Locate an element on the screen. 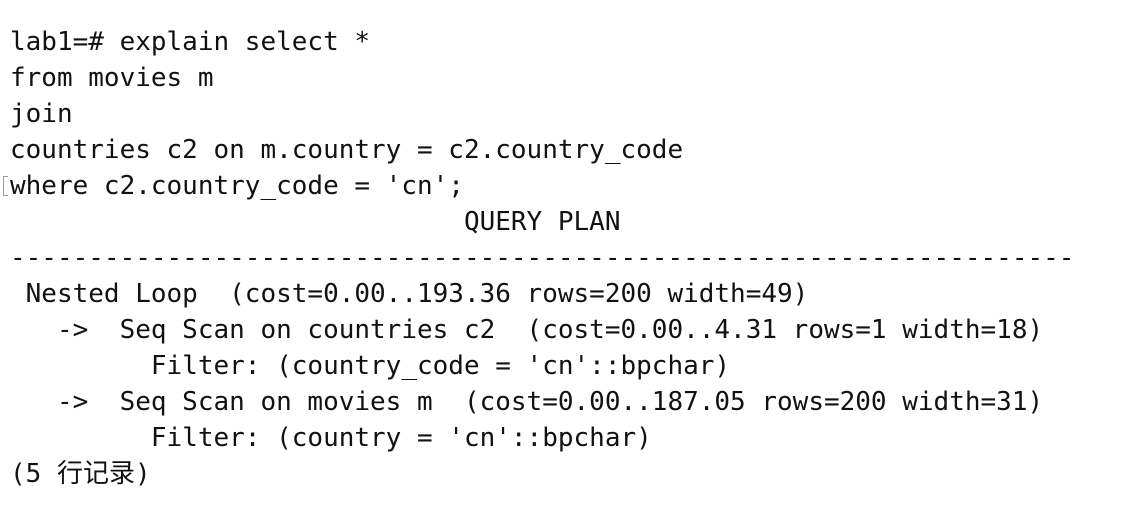 The image size is (1134, 532). text-cursor-marker is located at coordinates (5, 186).